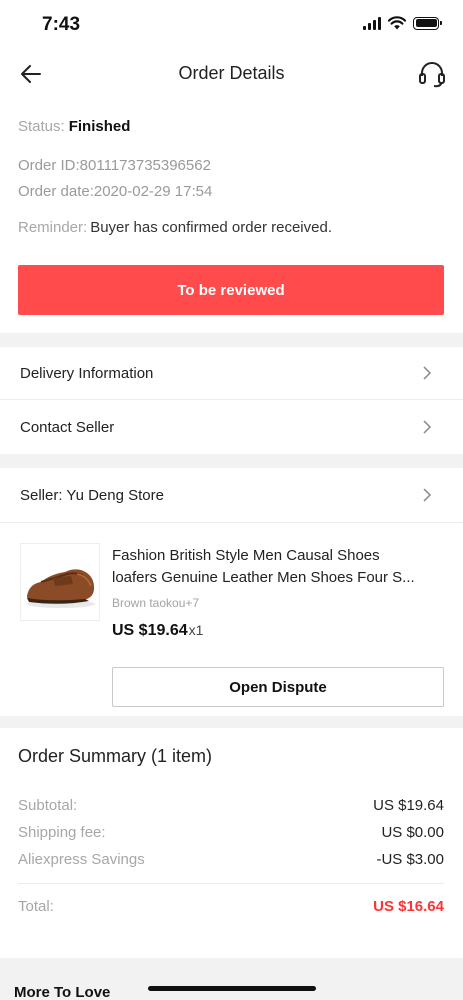 Image resolution: width=463 pixels, height=1000 pixels. I want to click on product-title-line-1: Fashion British Style Men Causal Shoes, so click(246, 555).